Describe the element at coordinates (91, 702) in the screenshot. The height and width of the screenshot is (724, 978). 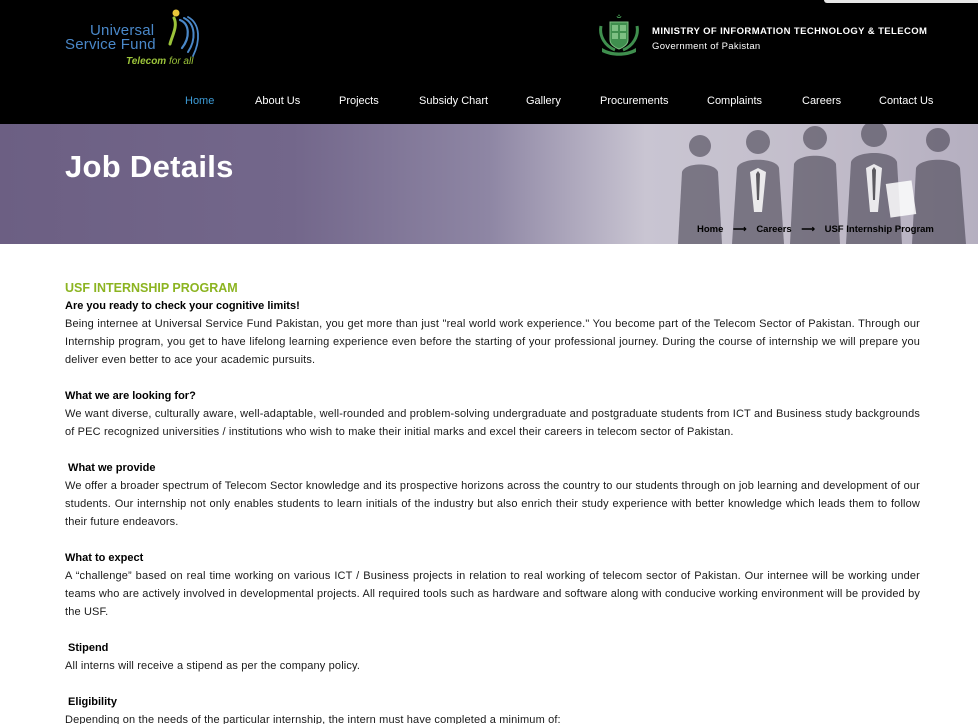
I see `eligibility-heading: Eligibility` at that location.